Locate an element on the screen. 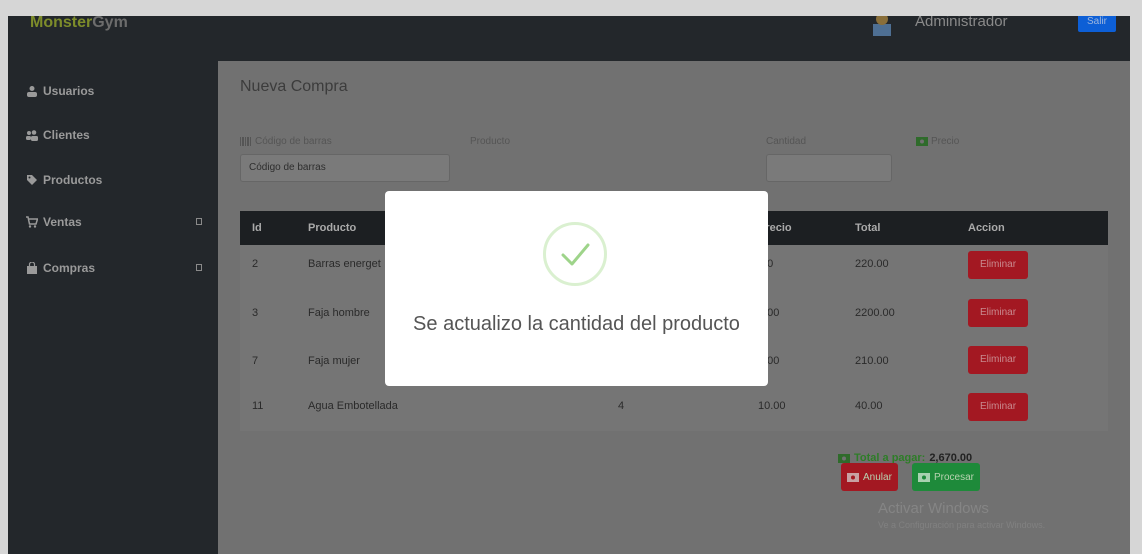 This screenshot has width=1142, height=554. barcode-label-text: Código de barras is located at coordinates (293, 141).